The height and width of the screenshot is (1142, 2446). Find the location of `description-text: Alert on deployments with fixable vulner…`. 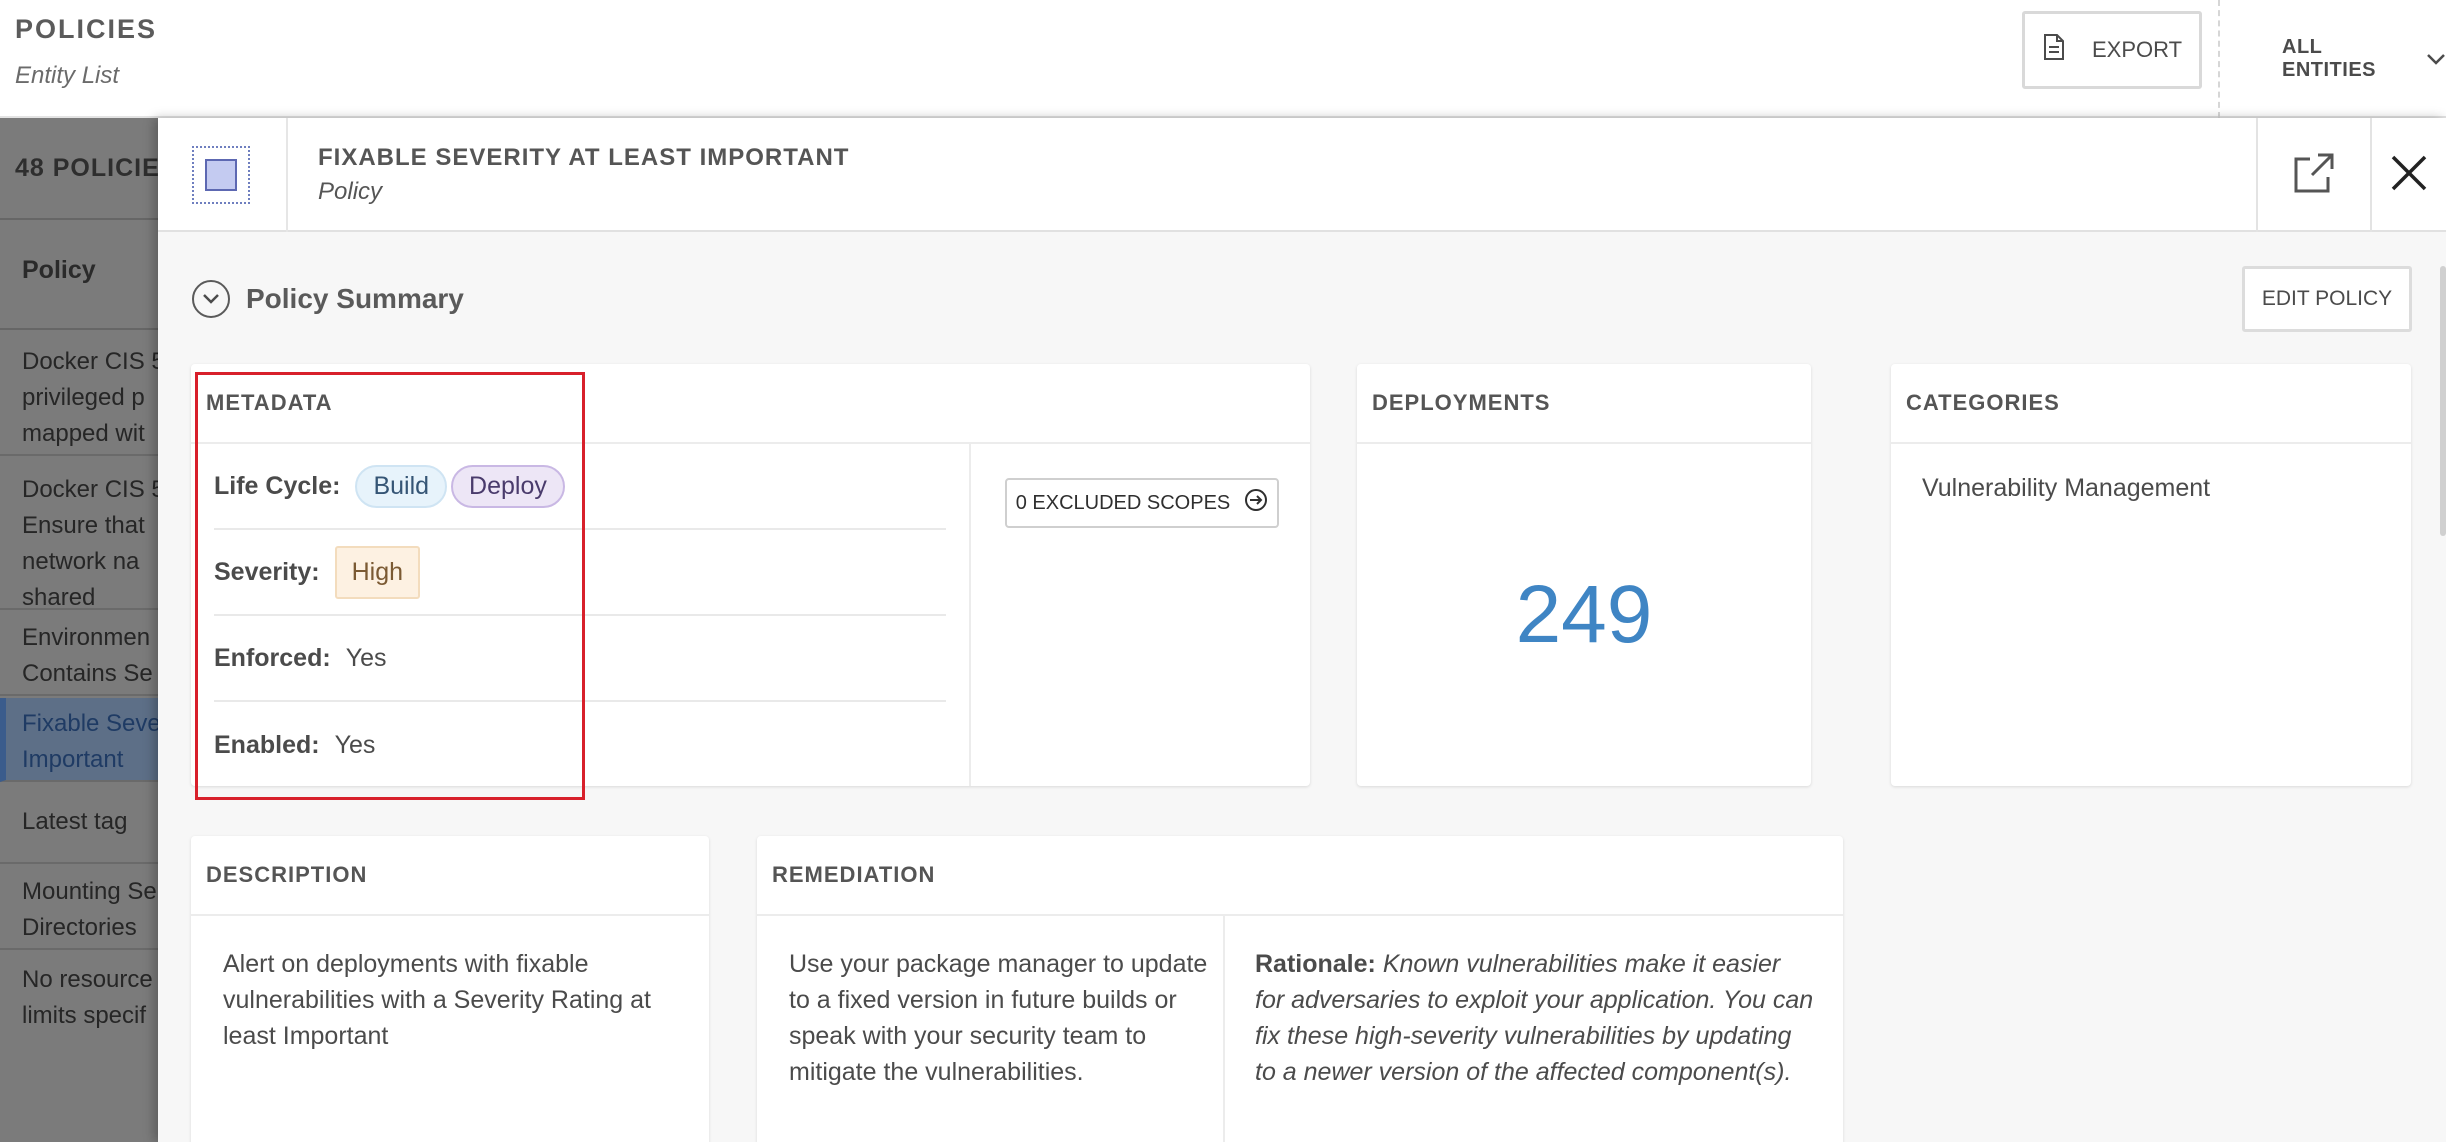

description-text: Alert on deployments with fixable vulner… is located at coordinates (437, 1000).